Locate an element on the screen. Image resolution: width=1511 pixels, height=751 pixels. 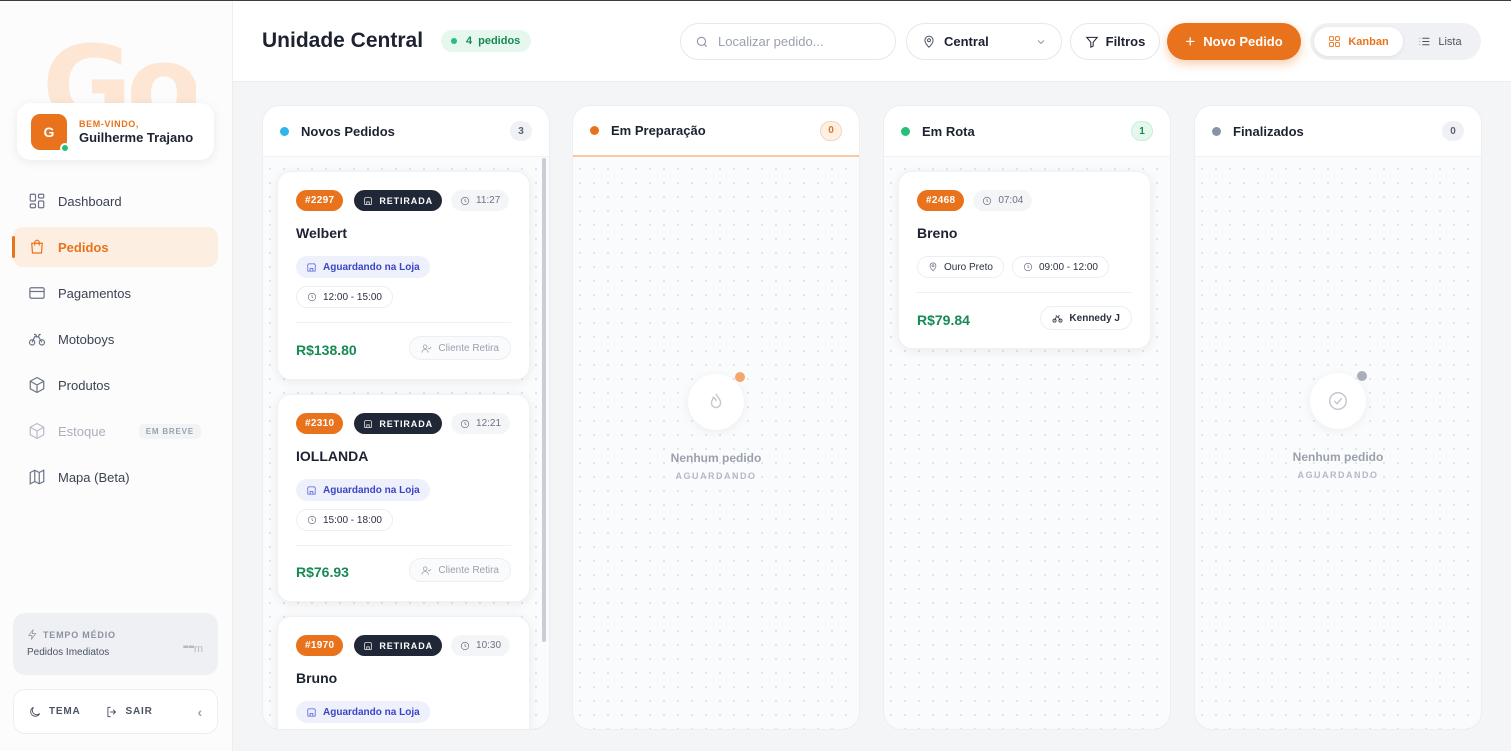
view-list-button: Lista is located at coordinates (1440, 41).